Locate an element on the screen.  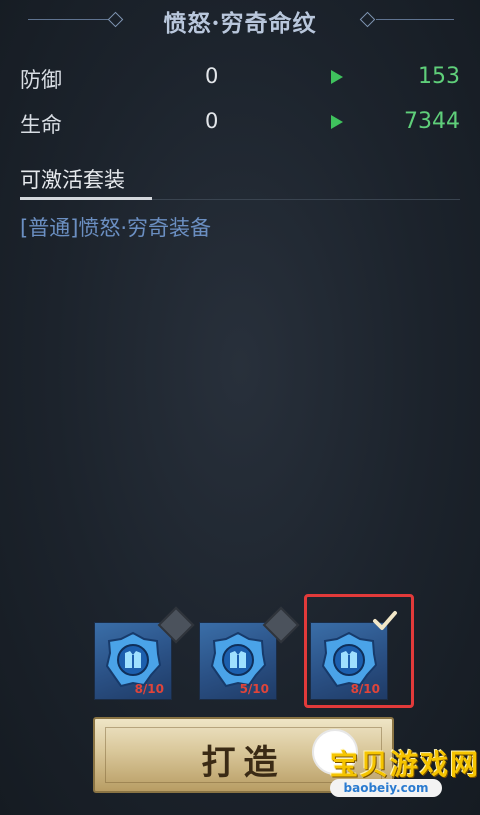
stat-new-value: 153 is located at coordinates (439, 76).